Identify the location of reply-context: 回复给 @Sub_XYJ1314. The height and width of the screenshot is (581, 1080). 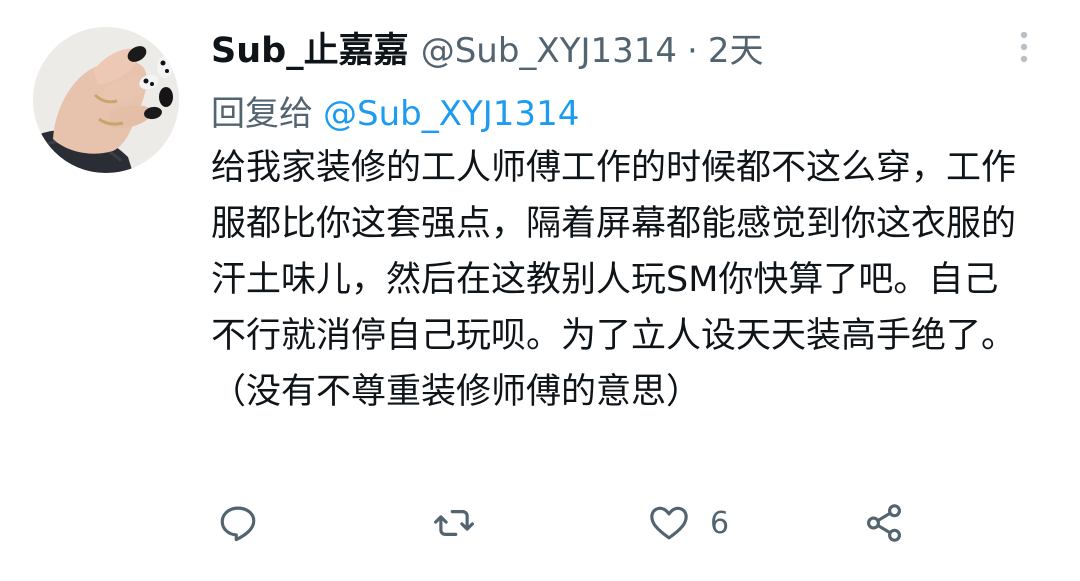
(621, 110).